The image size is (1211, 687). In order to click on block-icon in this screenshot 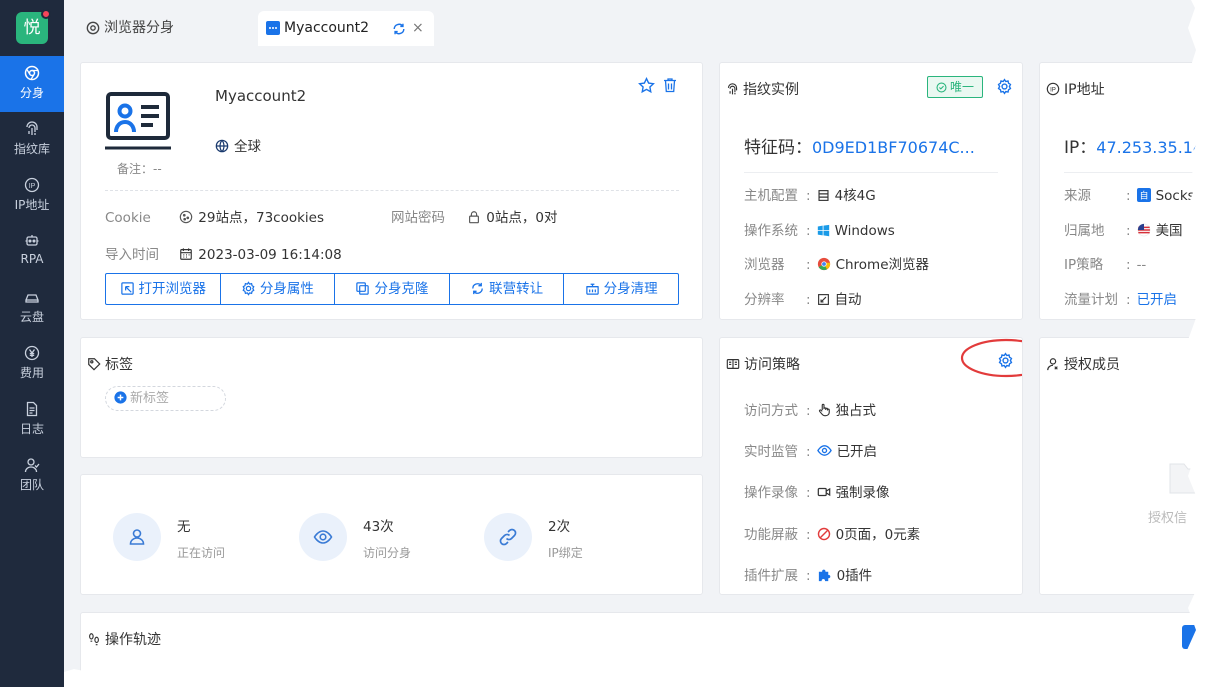, I will do `click(823, 534)`.